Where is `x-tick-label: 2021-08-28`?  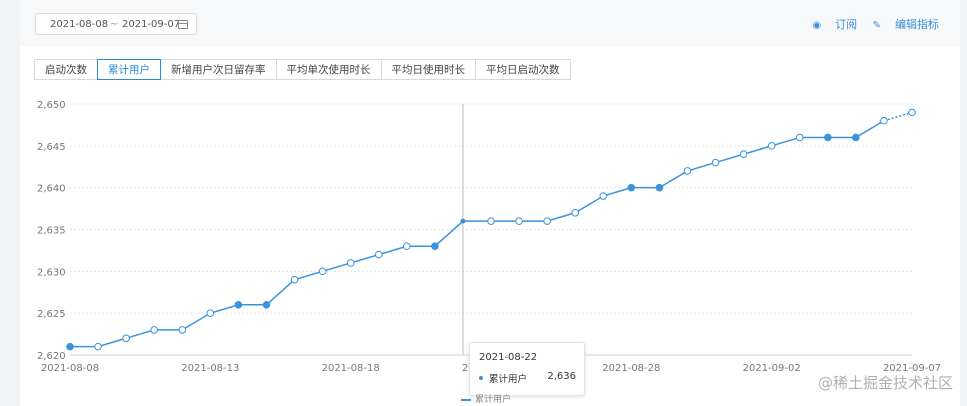
x-tick-label: 2021-08-28 is located at coordinates (631, 368).